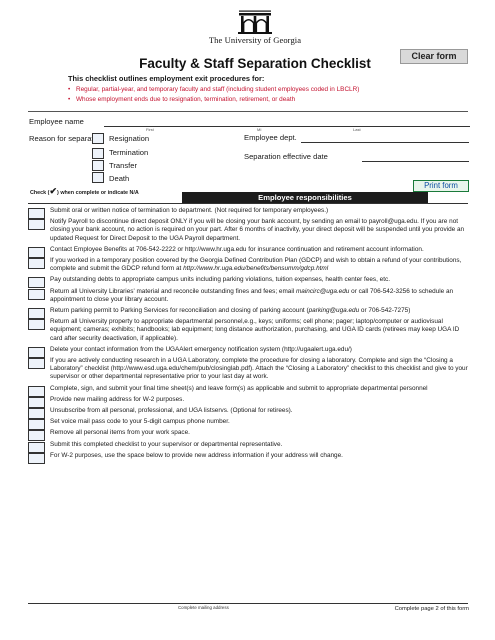  I want to click on mi-sublabel: MI, so click(259, 129).